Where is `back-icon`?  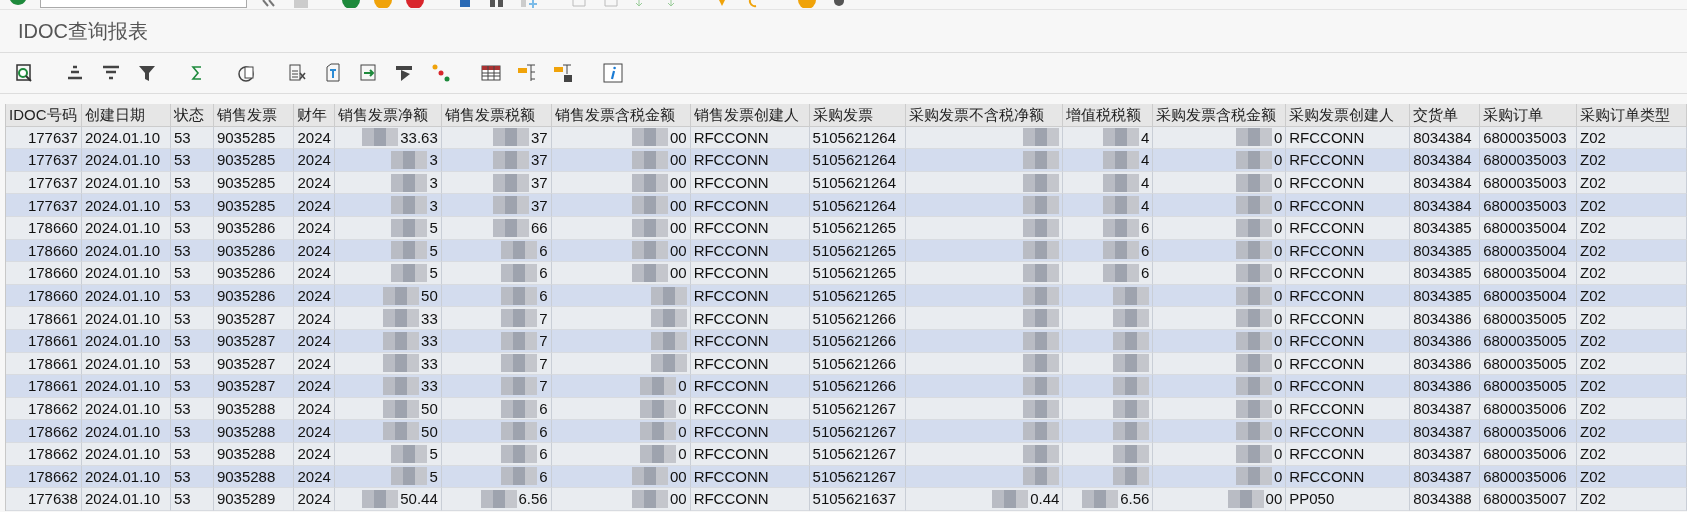
back-icon is located at coordinates (351, 4).